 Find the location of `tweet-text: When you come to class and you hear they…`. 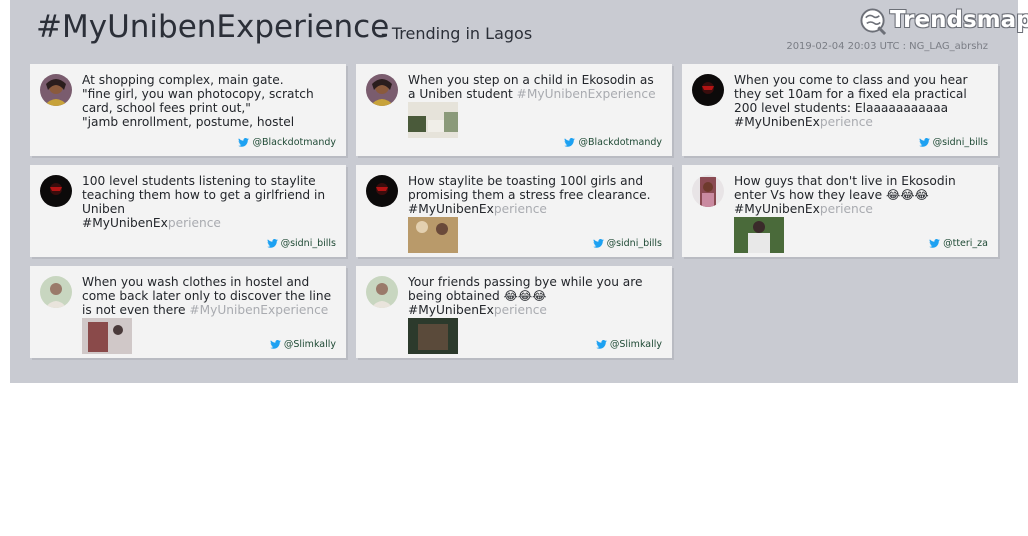

tweet-text: When you come to class and you hear they… is located at coordinates (862, 101).